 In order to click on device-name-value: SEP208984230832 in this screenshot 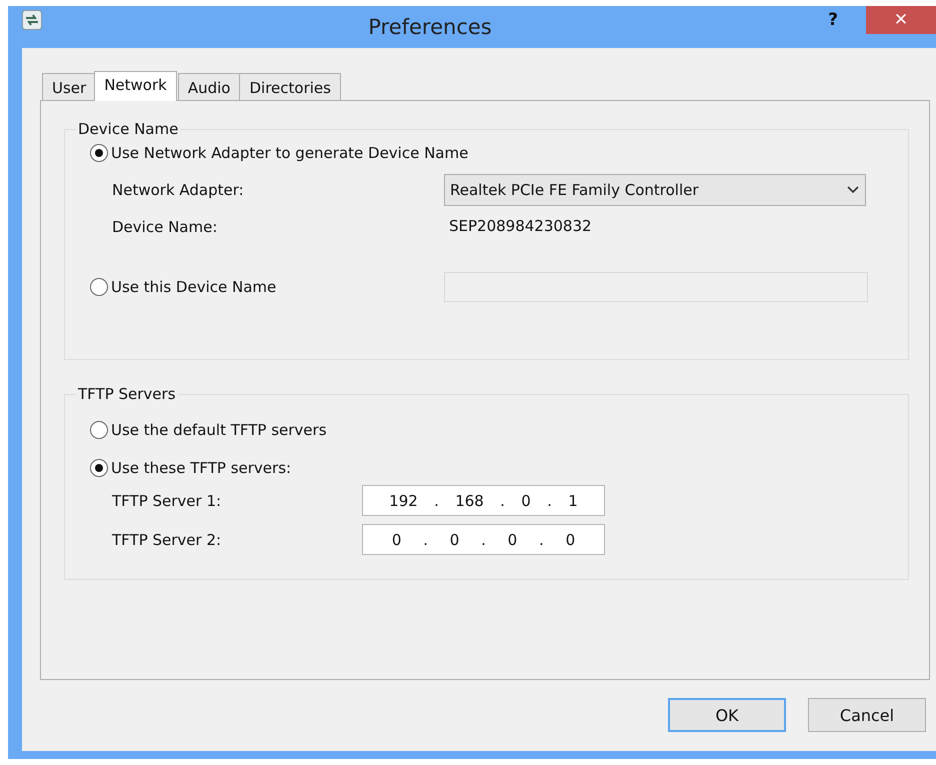, I will do `click(520, 226)`.